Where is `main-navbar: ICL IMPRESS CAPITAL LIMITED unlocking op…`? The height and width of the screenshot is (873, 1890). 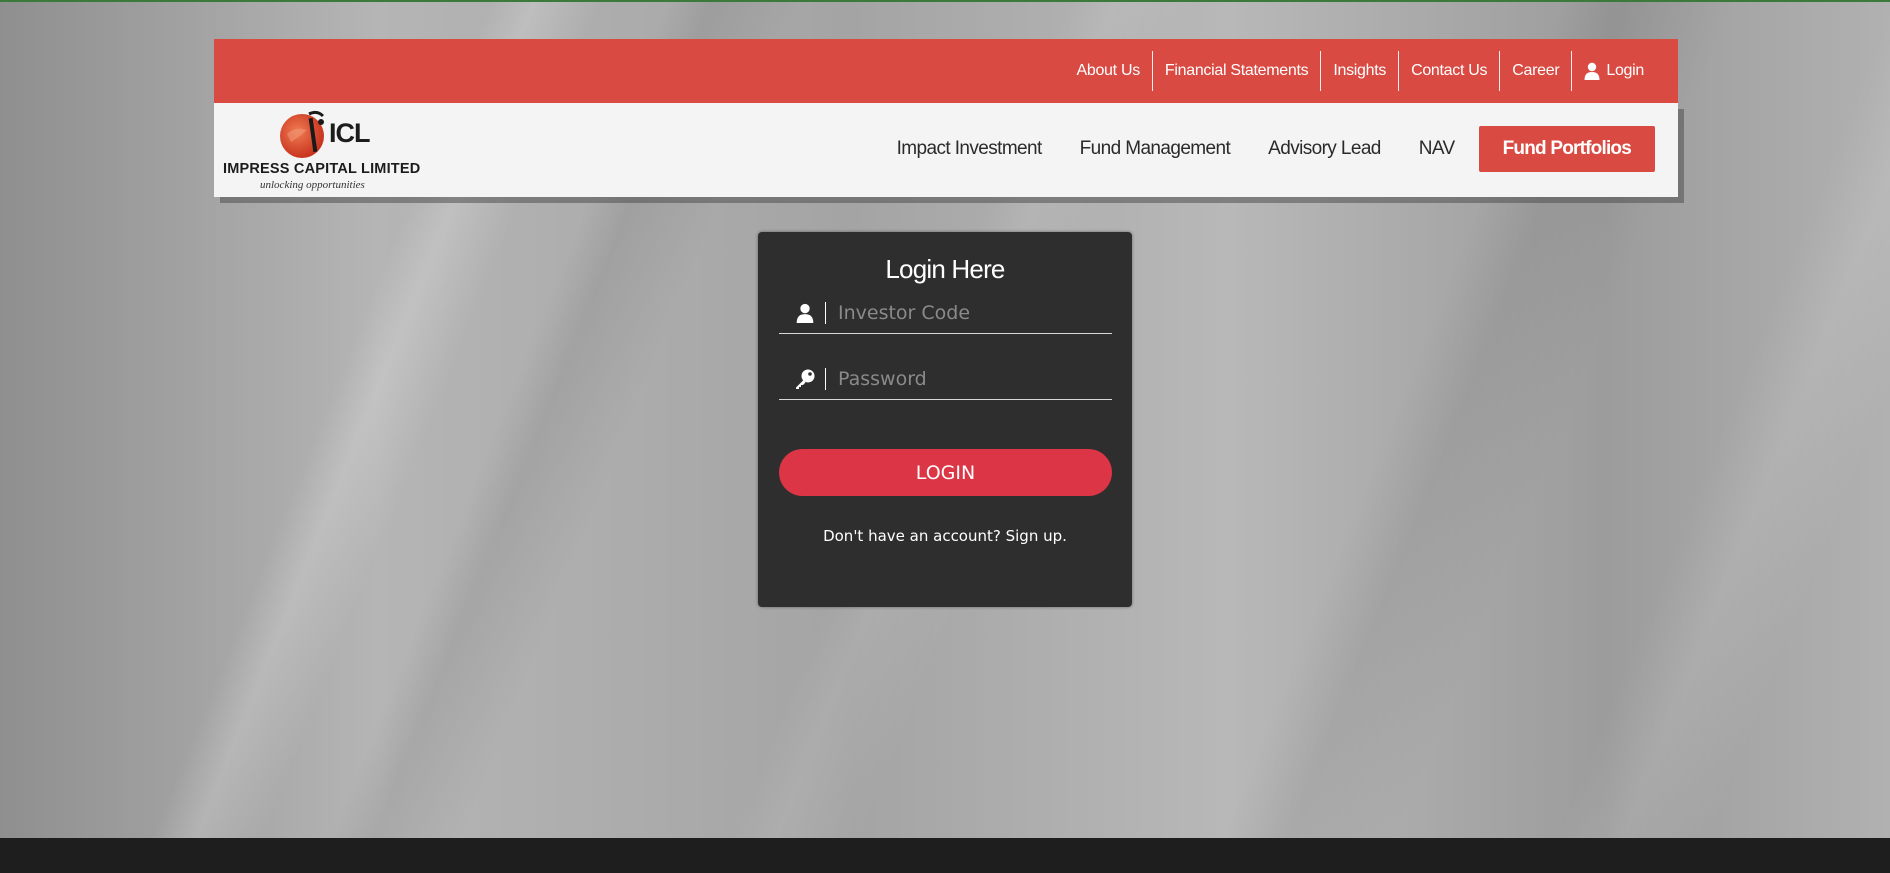 main-navbar: ICL IMPRESS CAPITAL LIMITED unlocking op… is located at coordinates (946, 150).